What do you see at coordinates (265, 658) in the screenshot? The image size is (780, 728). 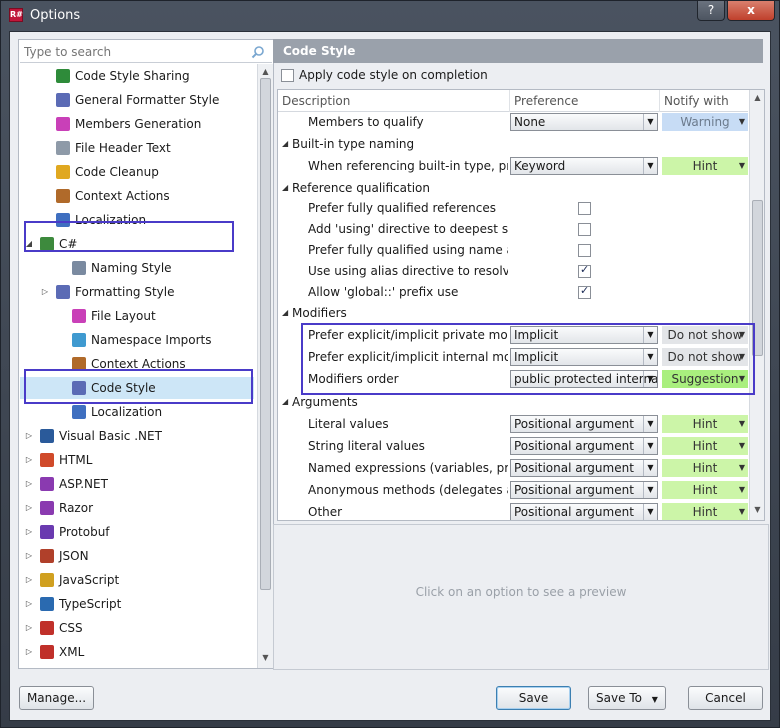 I see `scroll-down-arrow-icon: ▼` at bounding box center [265, 658].